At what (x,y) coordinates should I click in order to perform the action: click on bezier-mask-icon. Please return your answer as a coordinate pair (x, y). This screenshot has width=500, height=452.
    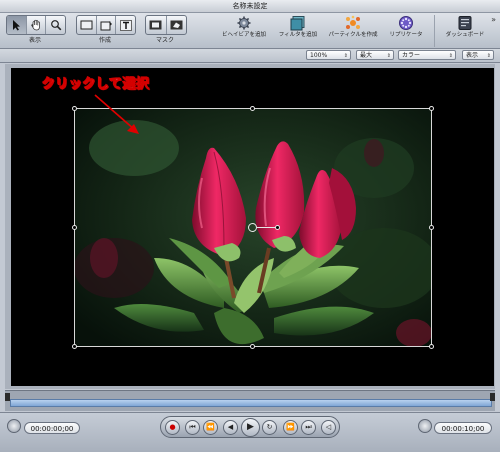
    Looking at the image, I should click on (176, 25).